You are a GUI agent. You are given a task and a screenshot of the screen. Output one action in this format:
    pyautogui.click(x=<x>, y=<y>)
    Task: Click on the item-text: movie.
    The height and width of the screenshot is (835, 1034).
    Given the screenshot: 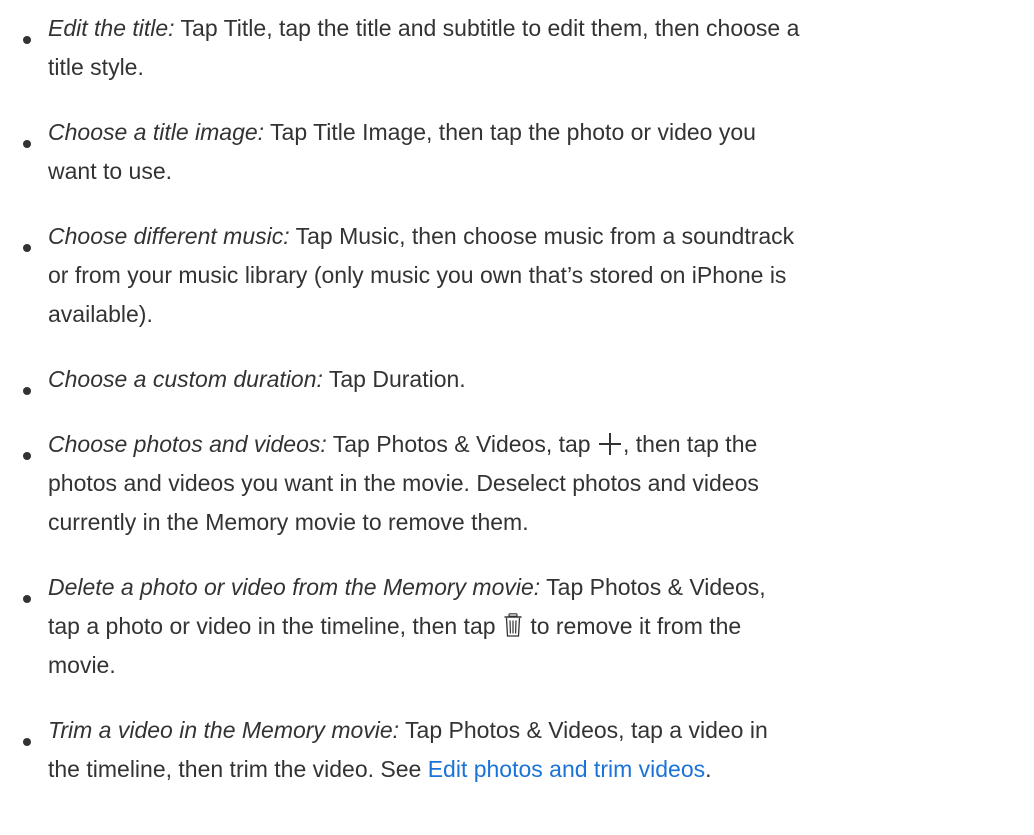 What is the action you would take?
    pyautogui.click(x=82, y=665)
    